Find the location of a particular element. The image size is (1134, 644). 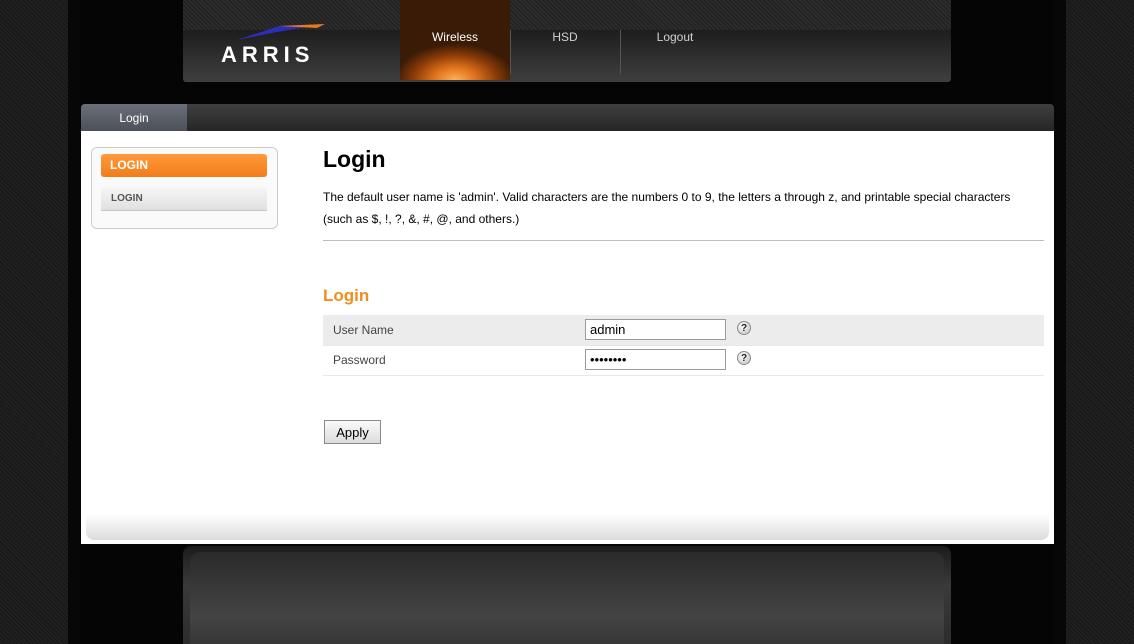

apply-button: Apply is located at coordinates (352, 432).